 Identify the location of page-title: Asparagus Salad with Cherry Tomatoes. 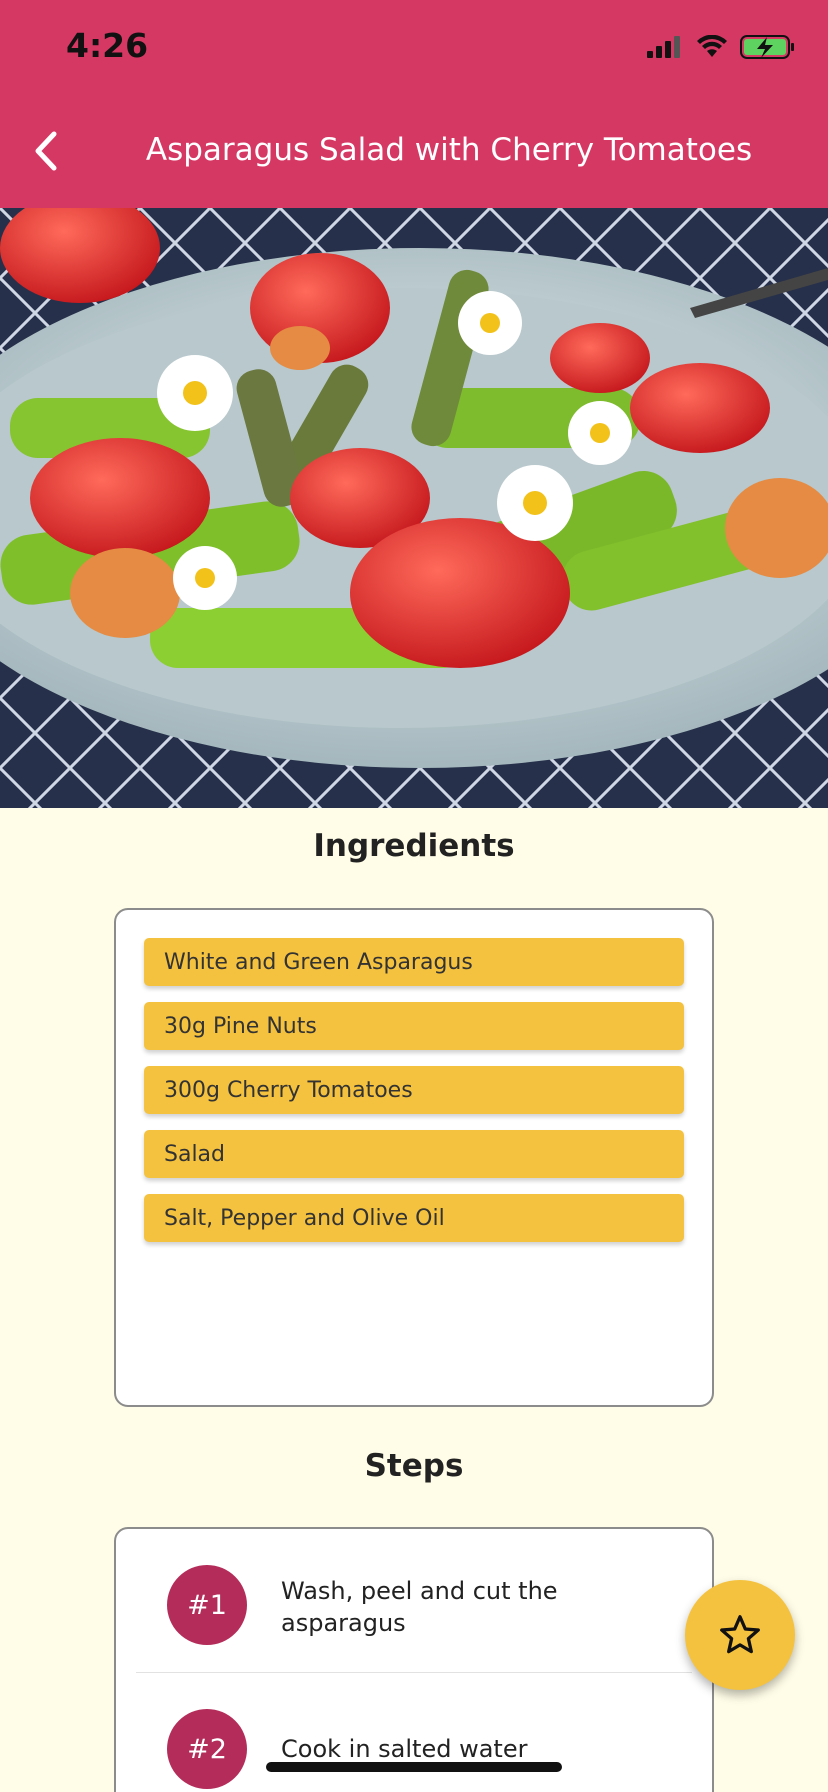
(449, 150).